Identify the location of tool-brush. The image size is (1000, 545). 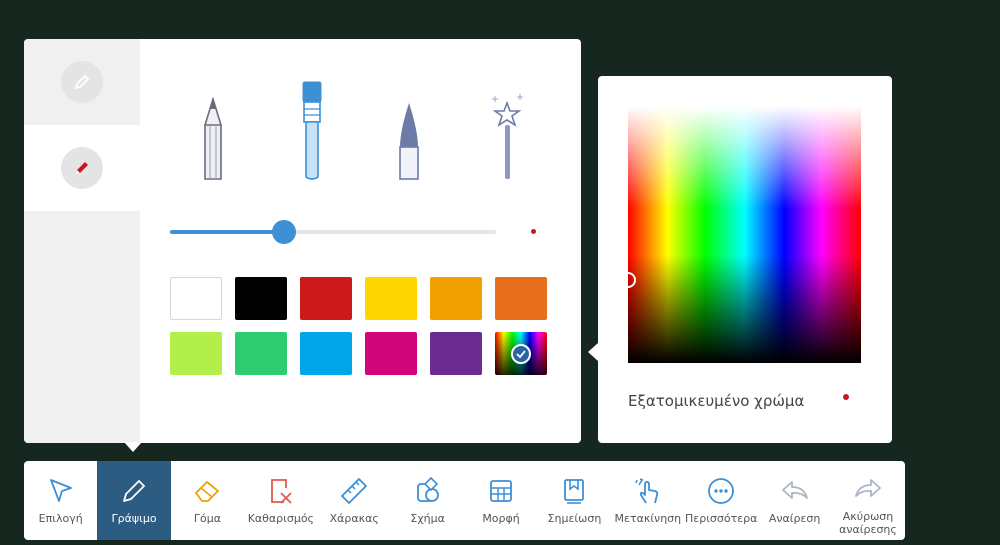
(312, 126).